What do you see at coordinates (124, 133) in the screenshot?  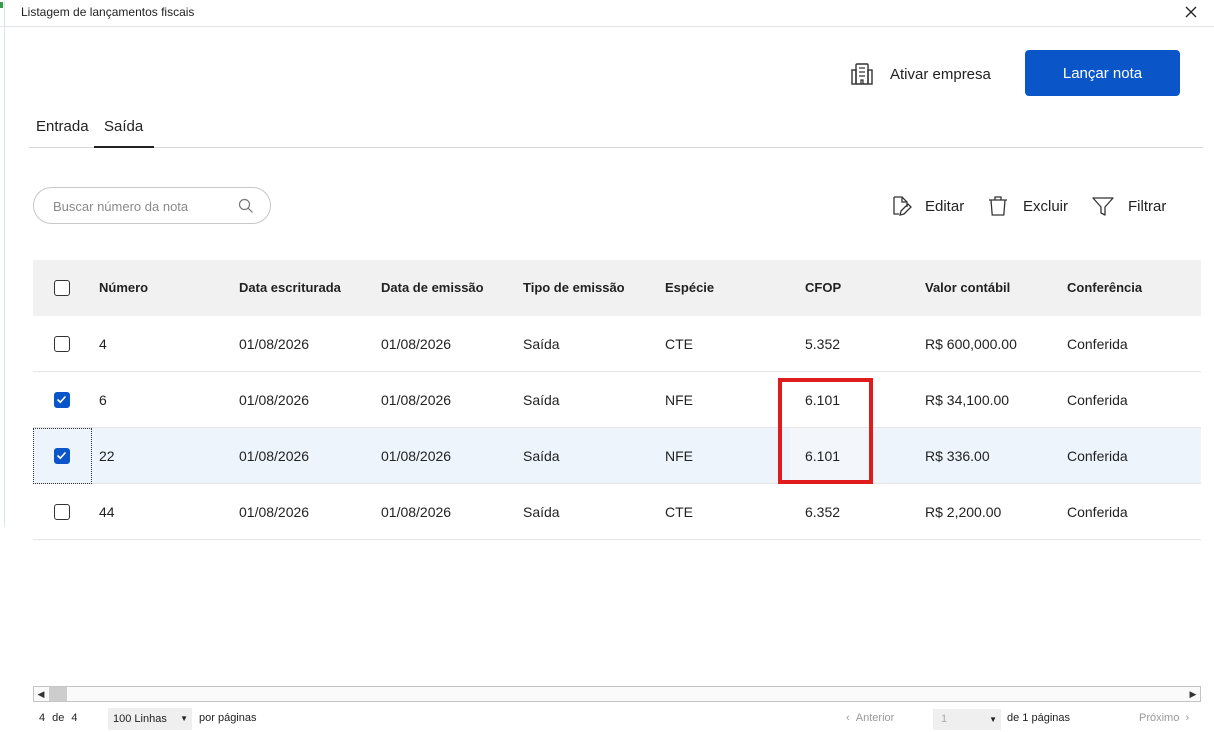 I see `tab-saida: Saída` at bounding box center [124, 133].